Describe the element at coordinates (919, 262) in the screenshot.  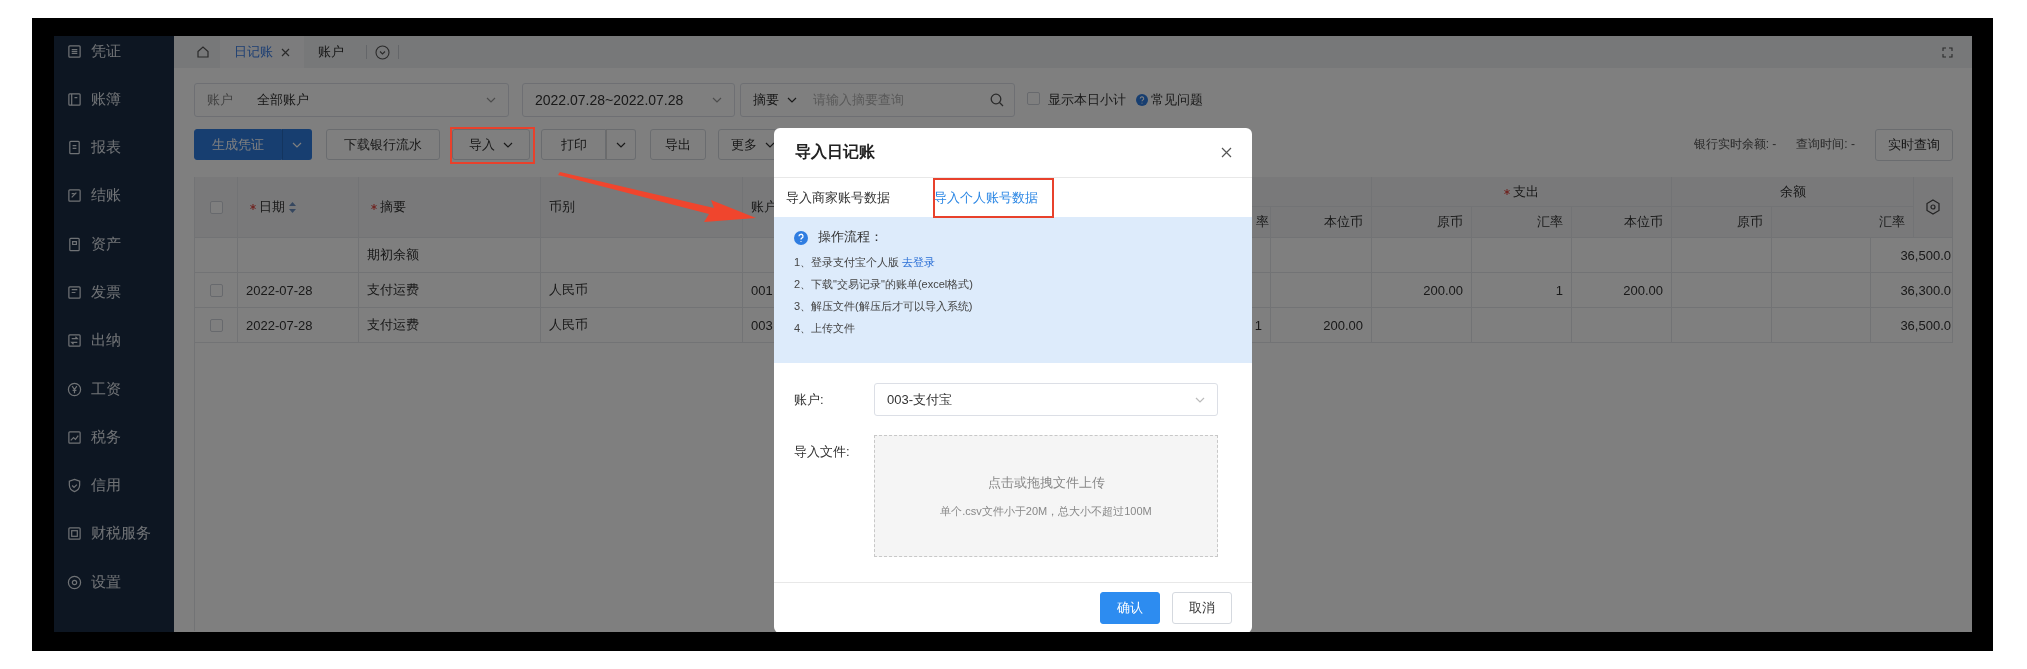
I see `login-link: 去登录` at that location.